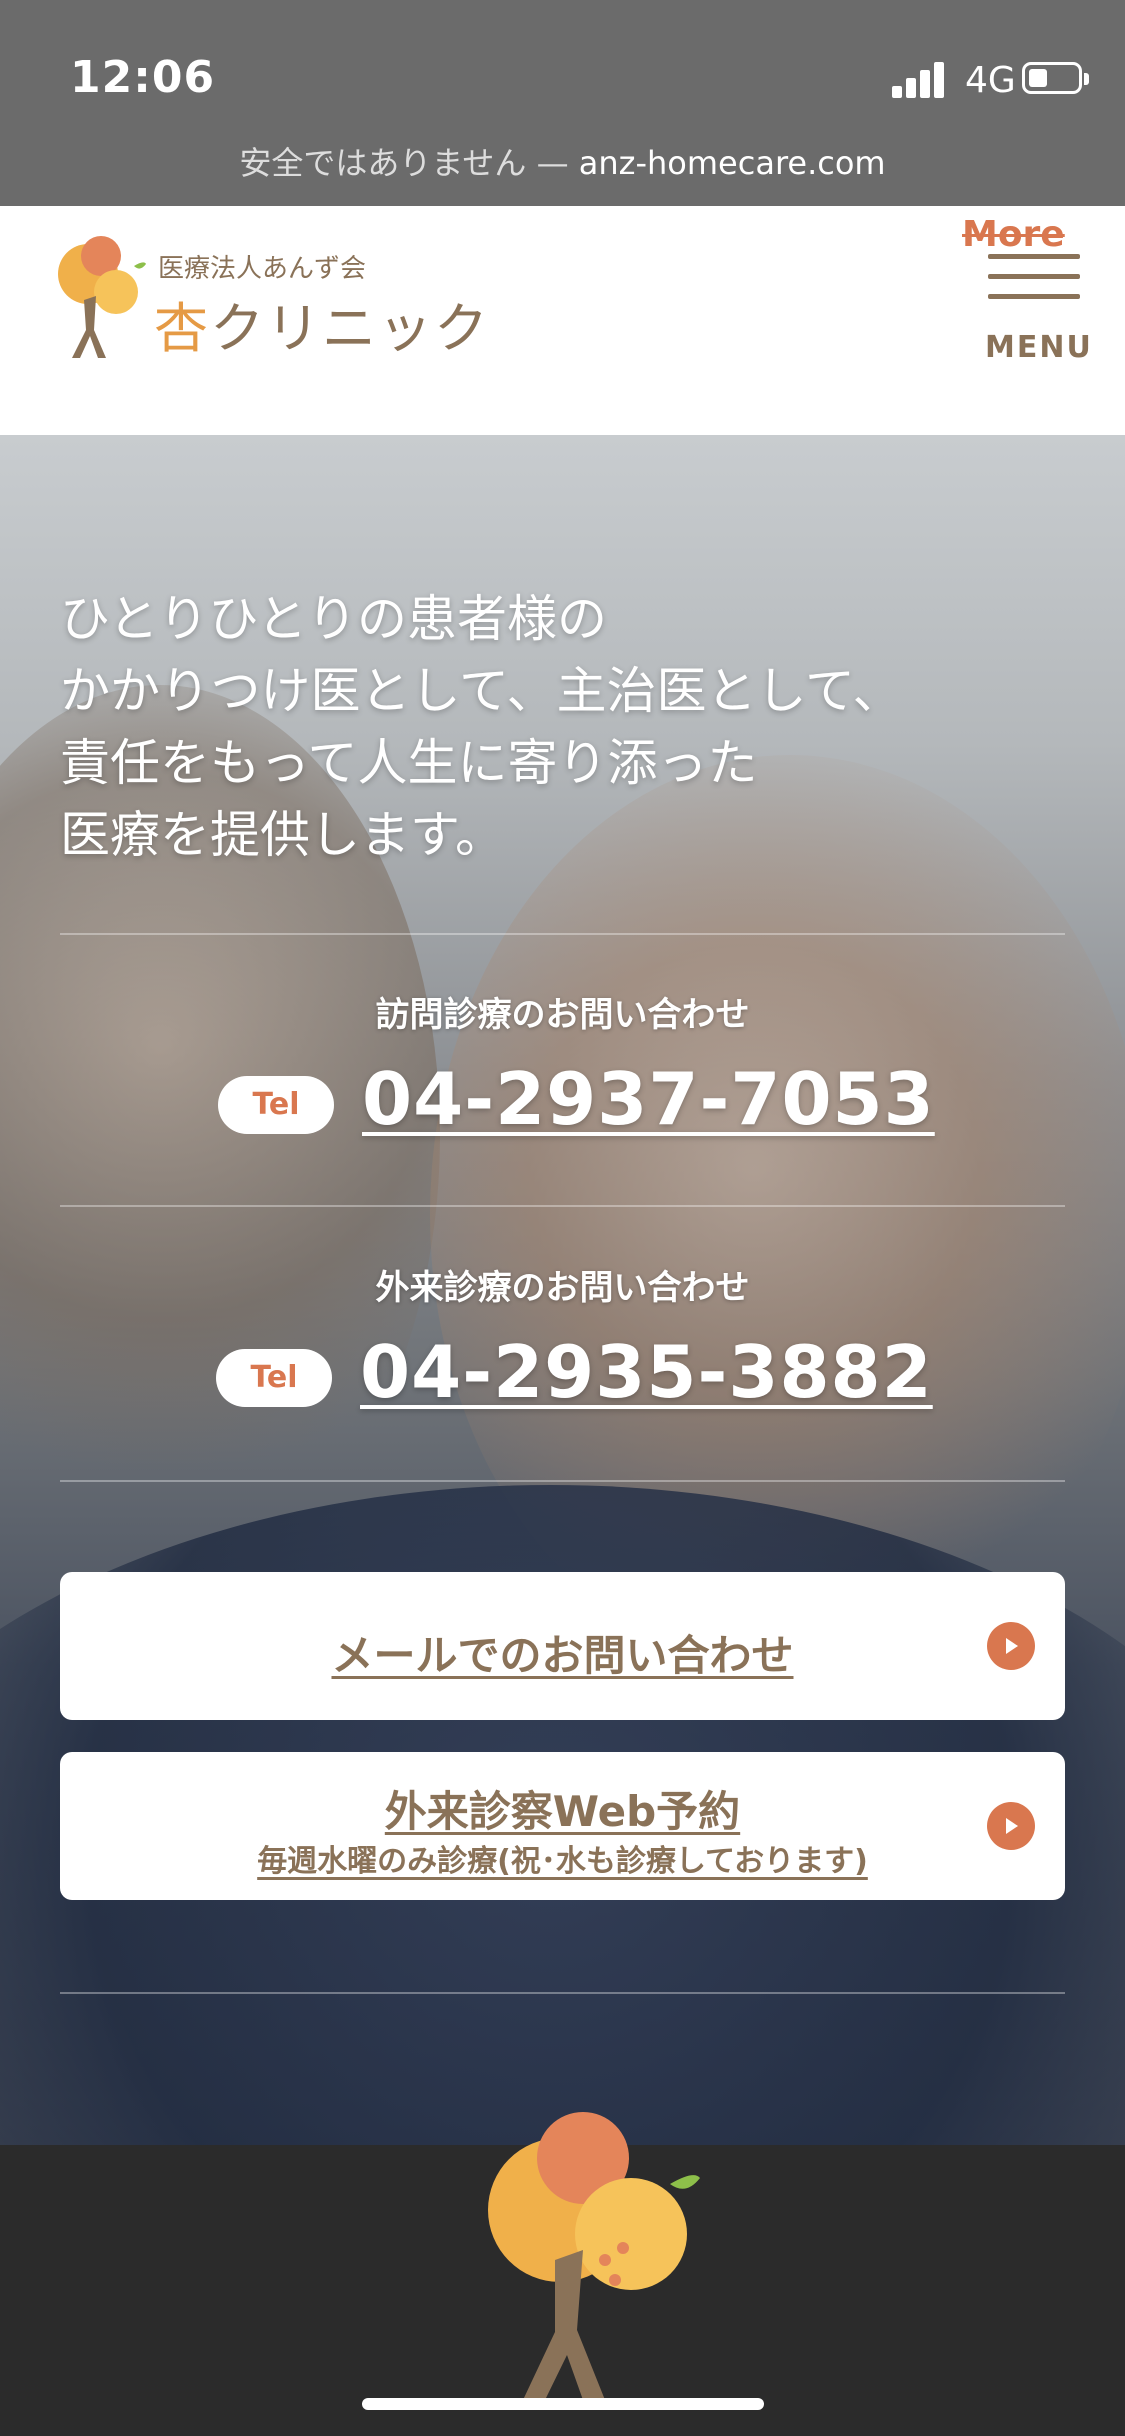 This screenshot has width=1125, height=2436. I want to click on menu-label: MENU, so click(1039, 347).